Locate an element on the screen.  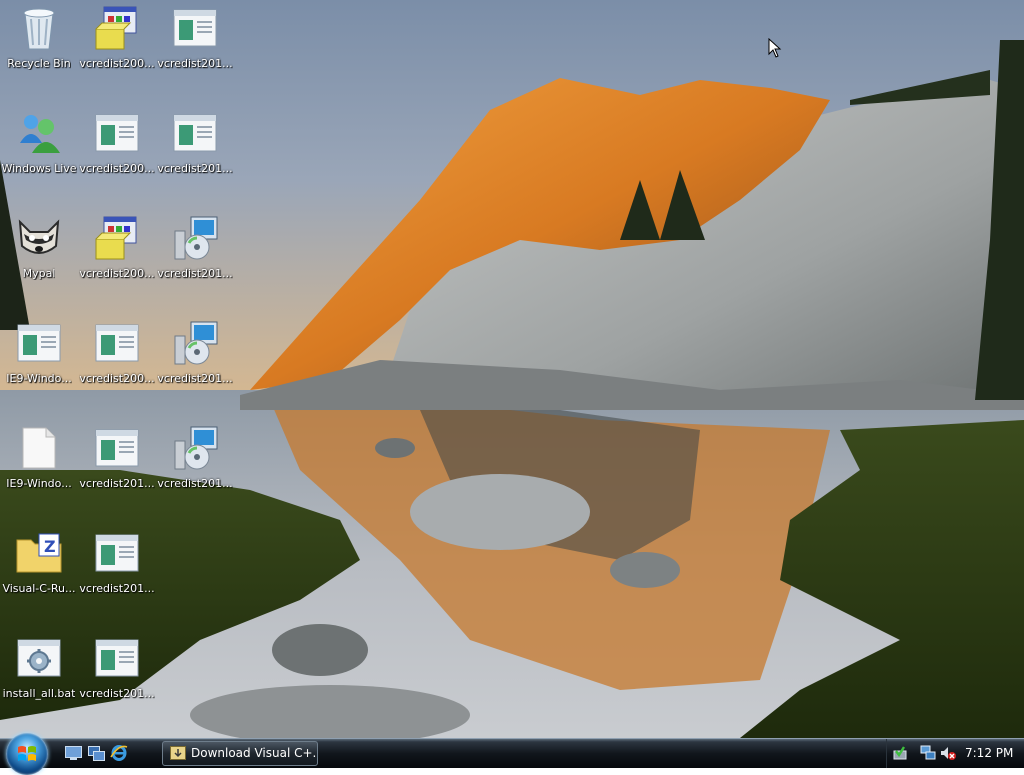
download-window-icon is located at coordinates (178, 753).